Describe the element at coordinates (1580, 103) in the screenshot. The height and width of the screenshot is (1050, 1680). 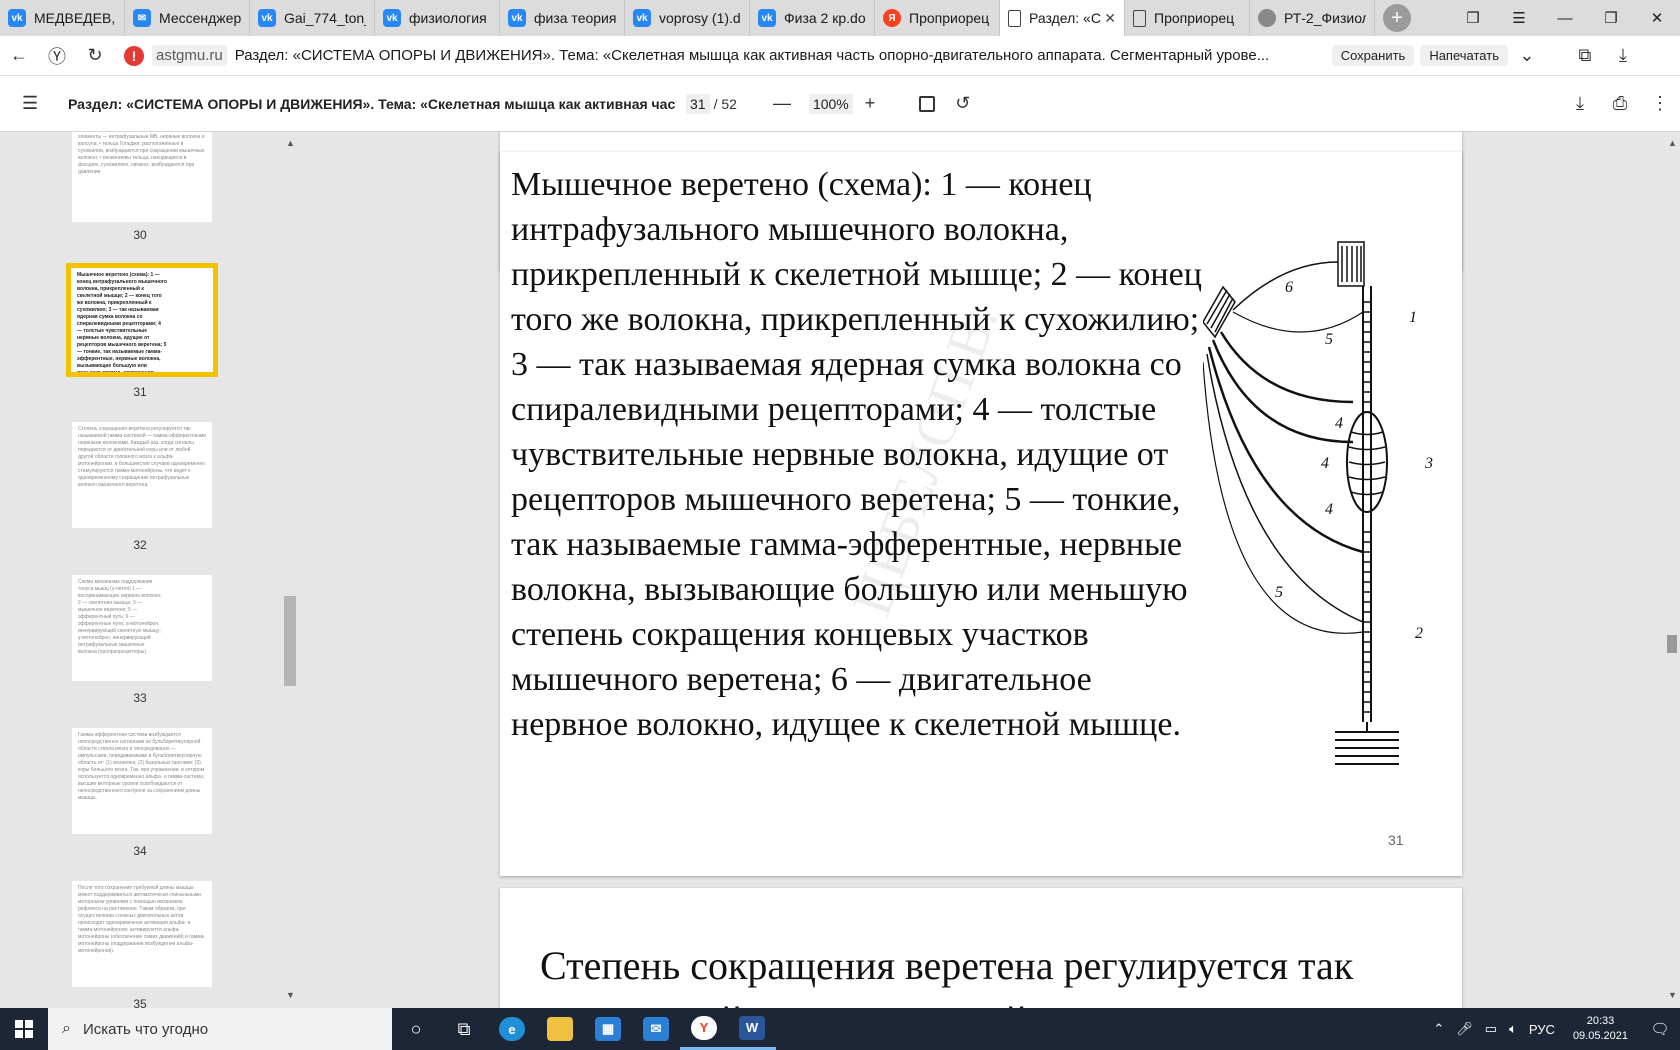
I see `download-icon: ⤓` at that location.